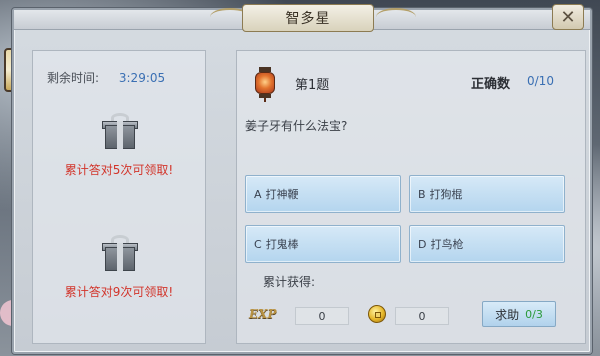 Image resolution: width=600 pixels, height=356 pixels. Describe the element at coordinates (422, 316) in the screenshot. I see `coin-value: 0` at that location.